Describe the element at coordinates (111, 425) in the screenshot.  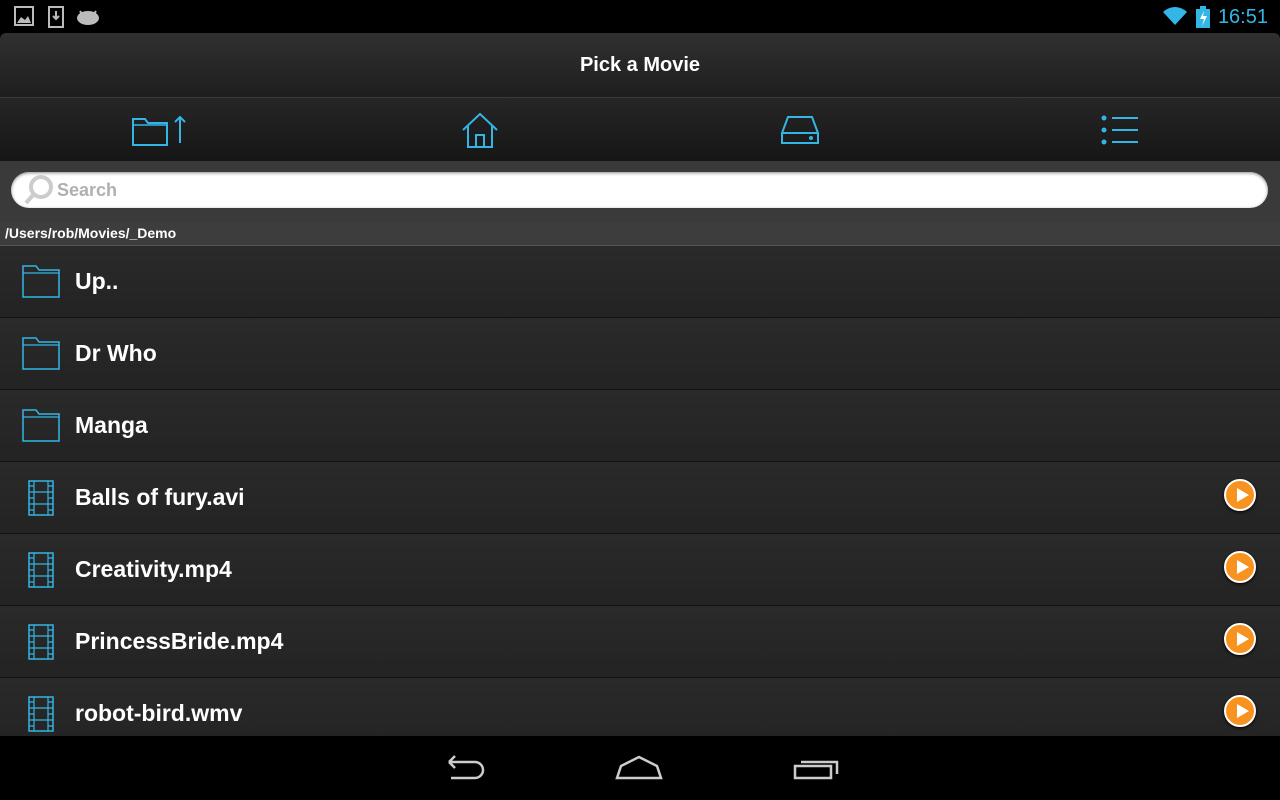
I see `item-label: Manga` at that location.